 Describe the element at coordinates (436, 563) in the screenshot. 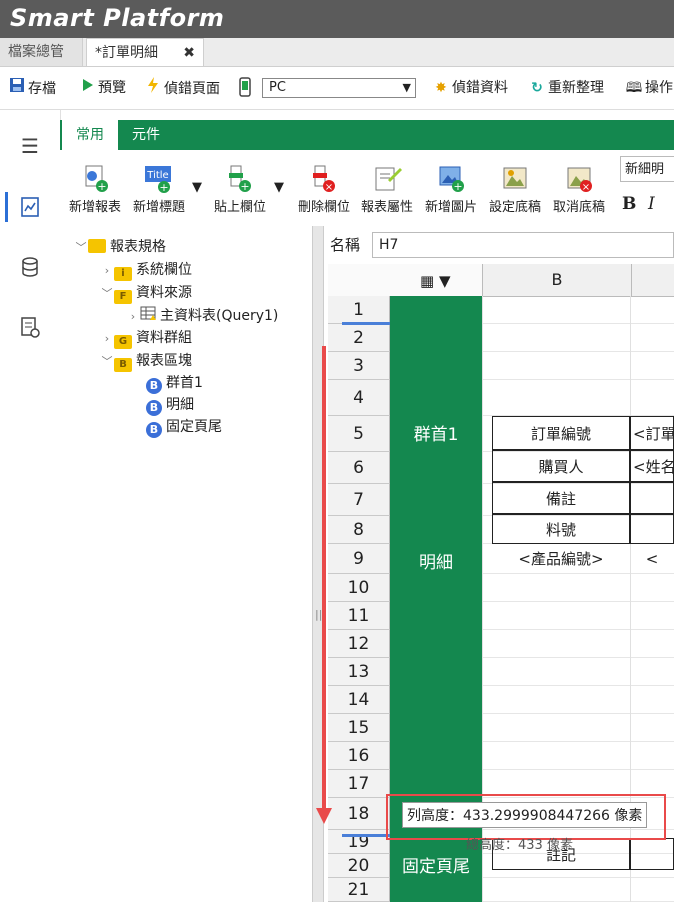

I see `band-label: 明細` at that location.